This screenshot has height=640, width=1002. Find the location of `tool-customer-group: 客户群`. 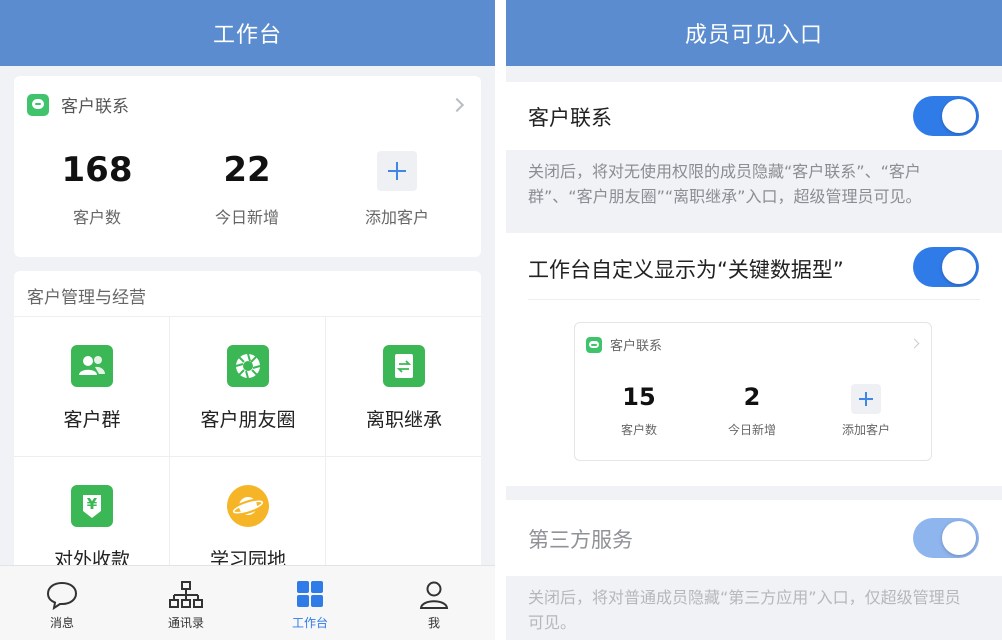

tool-customer-group: 客户群 is located at coordinates (92, 388).